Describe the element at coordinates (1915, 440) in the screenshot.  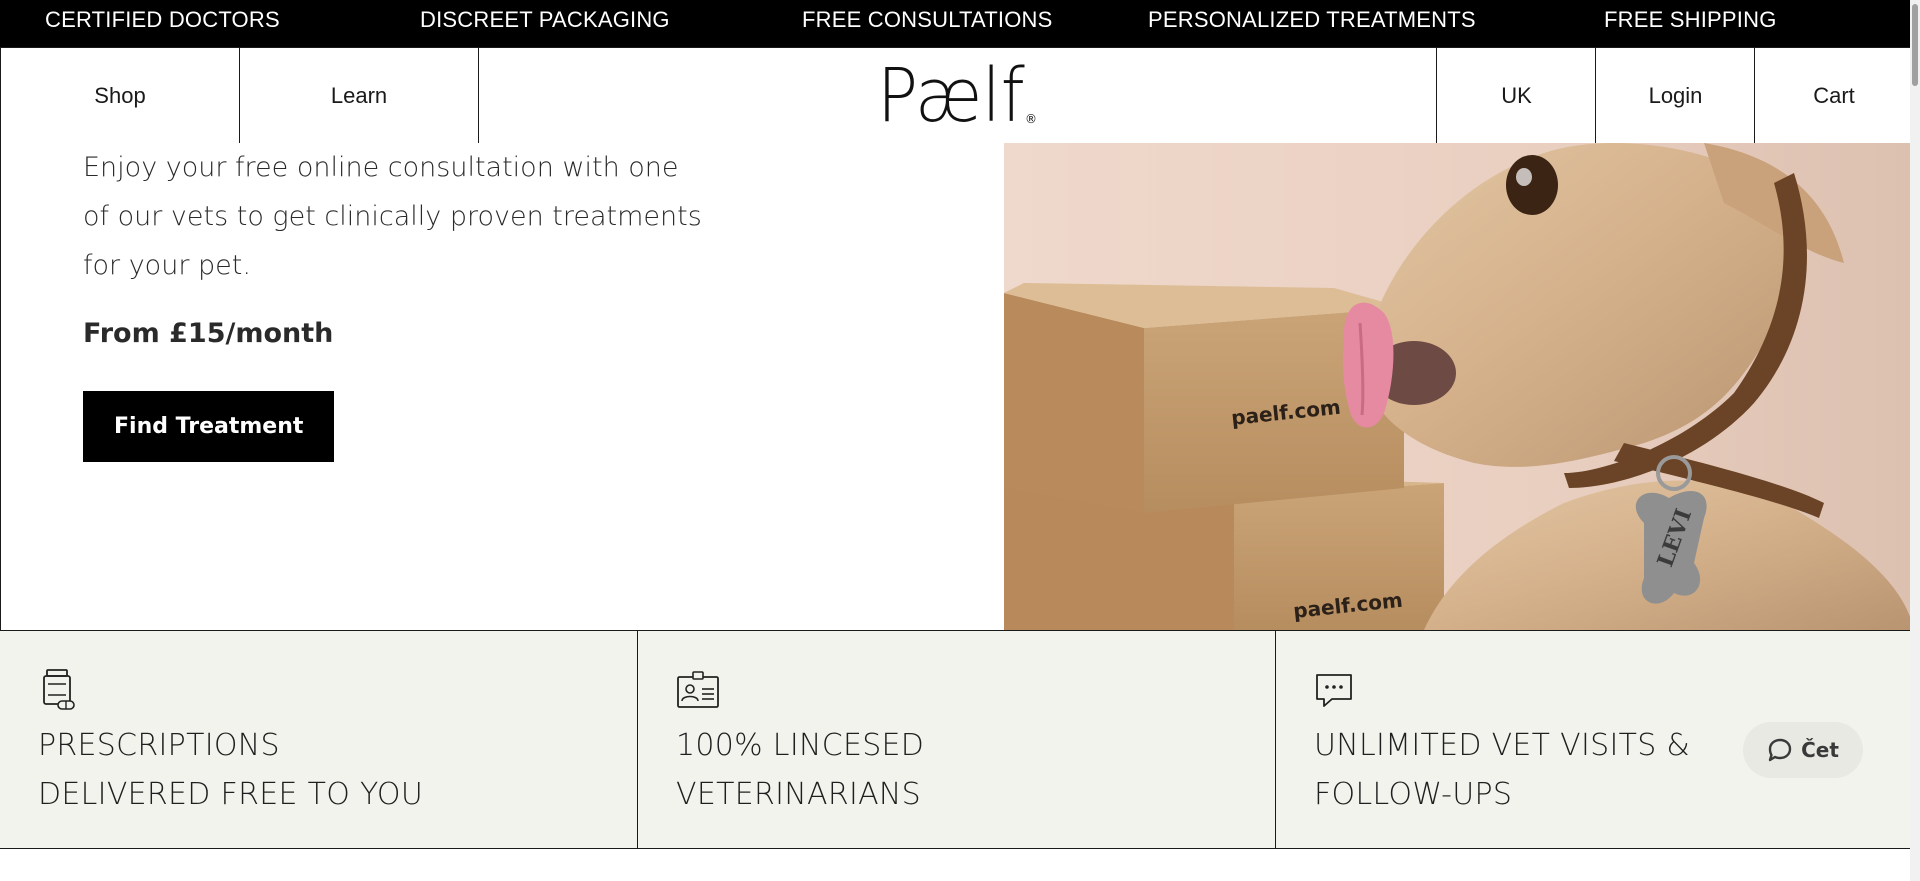
I see `page-scrollbar` at that location.